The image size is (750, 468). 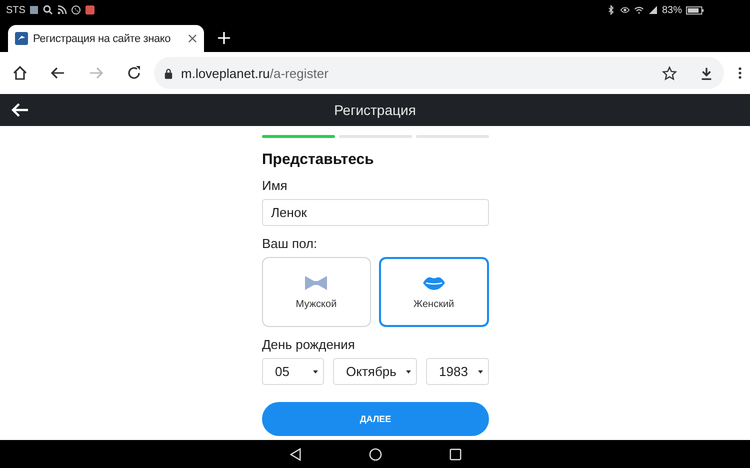 What do you see at coordinates (48, 10) in the screenshot?
I see `search-icon` at bounding box center [48, 10].